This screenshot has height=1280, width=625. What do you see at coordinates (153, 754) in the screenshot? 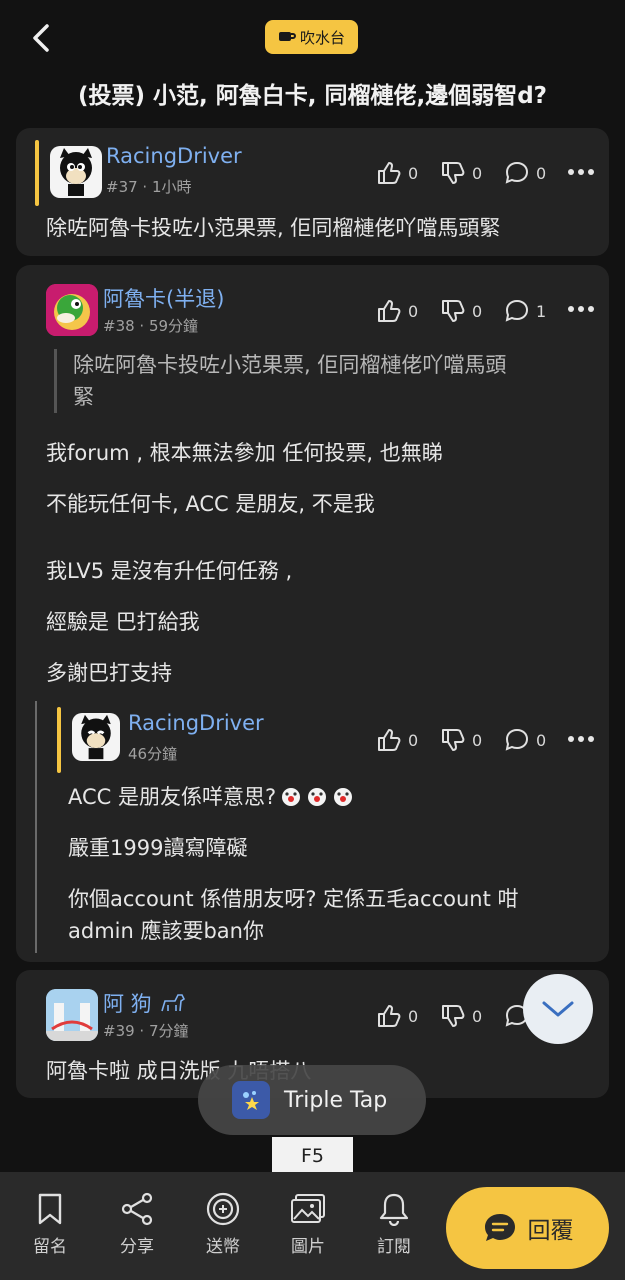
I see `post-meta: 46分鐘` at bounding box center [153, 754].